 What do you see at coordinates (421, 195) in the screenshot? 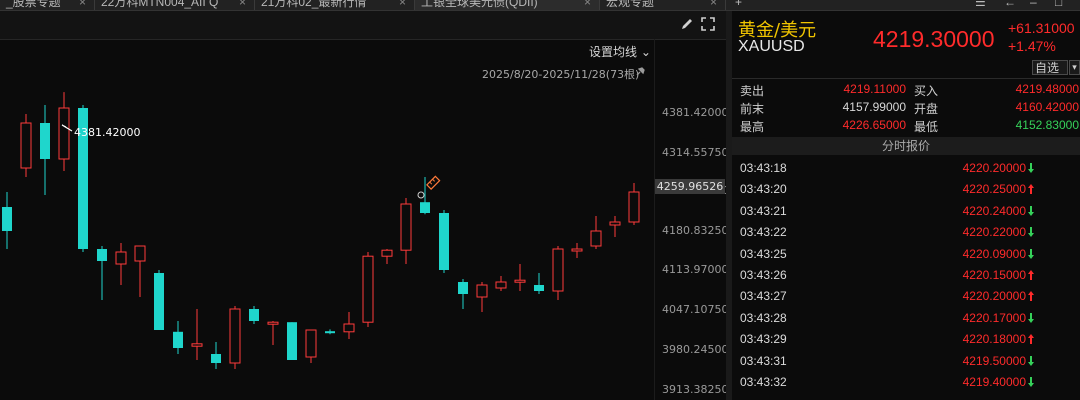
I see `annotation-circle` at bounding box center [421, 195].